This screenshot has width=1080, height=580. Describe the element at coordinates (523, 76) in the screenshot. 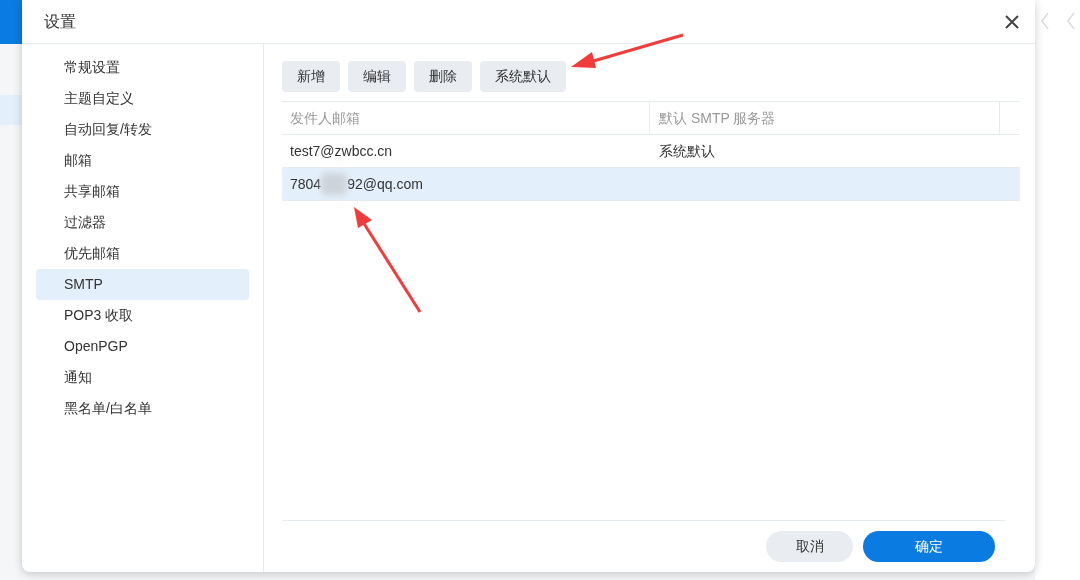

I see `toolbar-button: 系统默认` at that location.